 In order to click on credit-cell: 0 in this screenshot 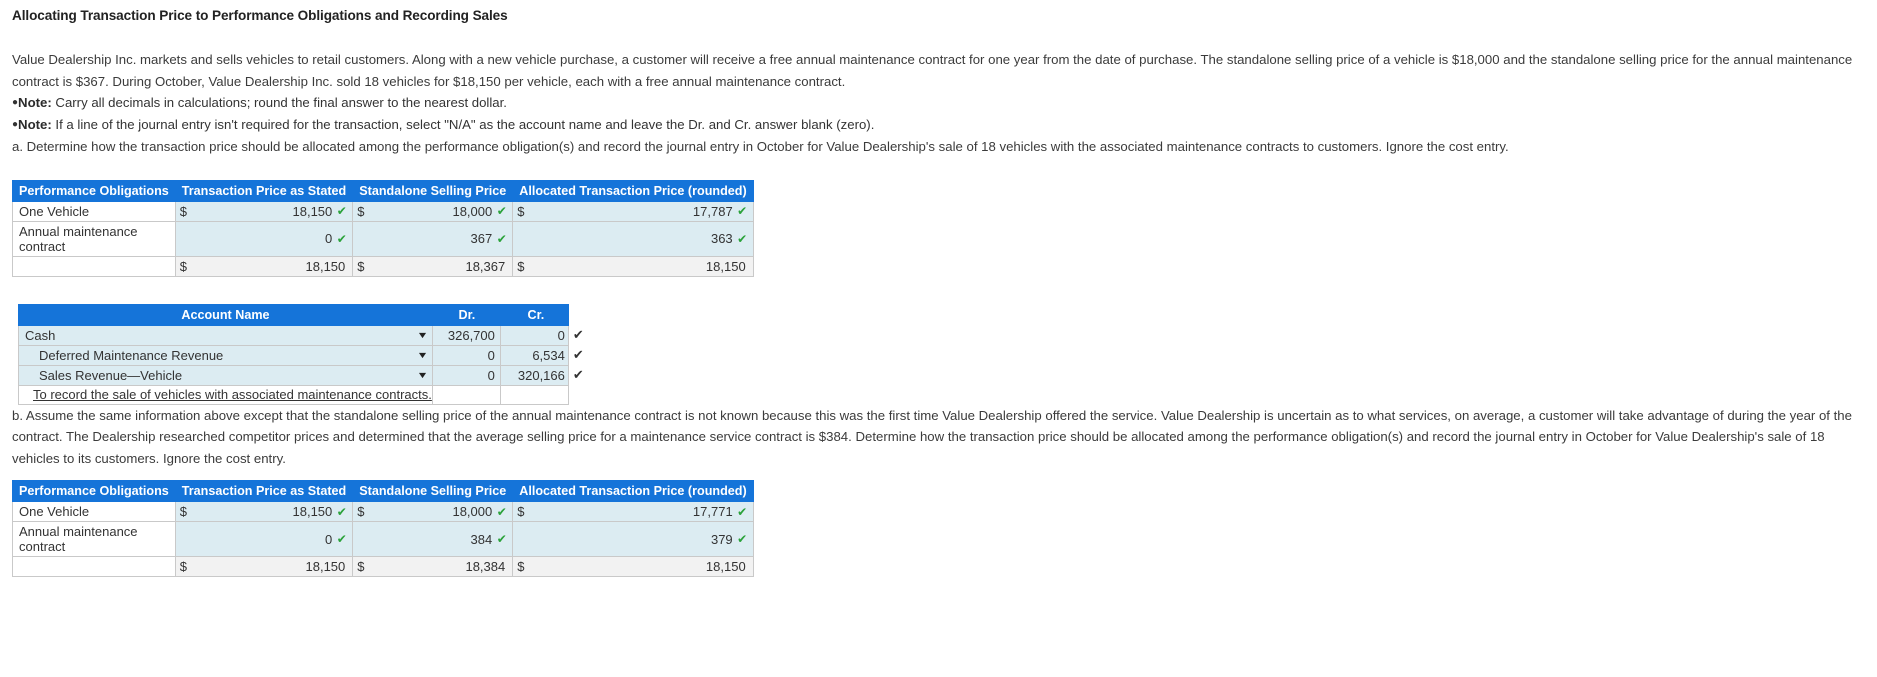, I will do `click(534, 335)`.